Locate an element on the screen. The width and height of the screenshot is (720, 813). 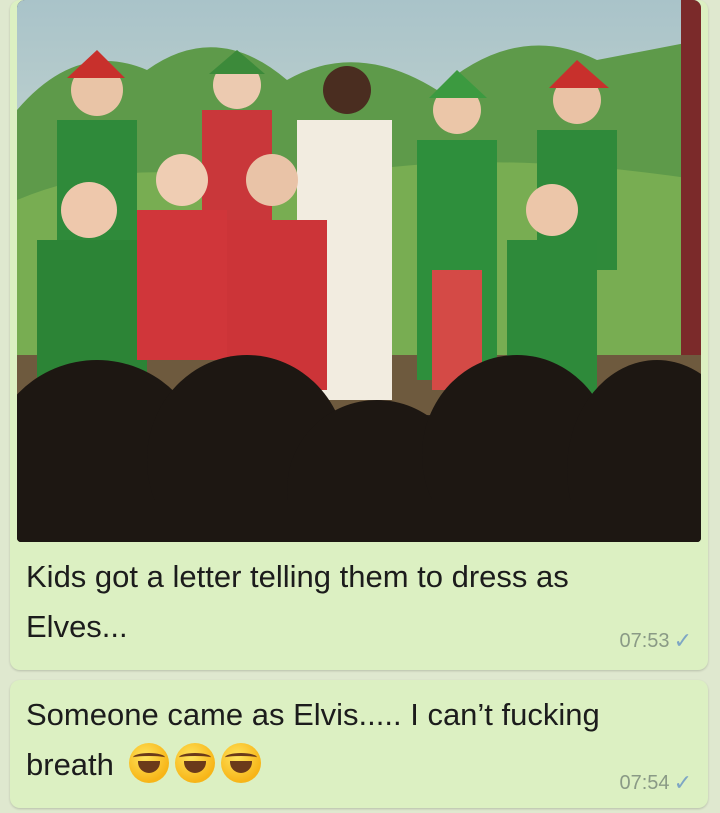
message-meta: 07:54 ✓ is located at coordinates (656, 783).